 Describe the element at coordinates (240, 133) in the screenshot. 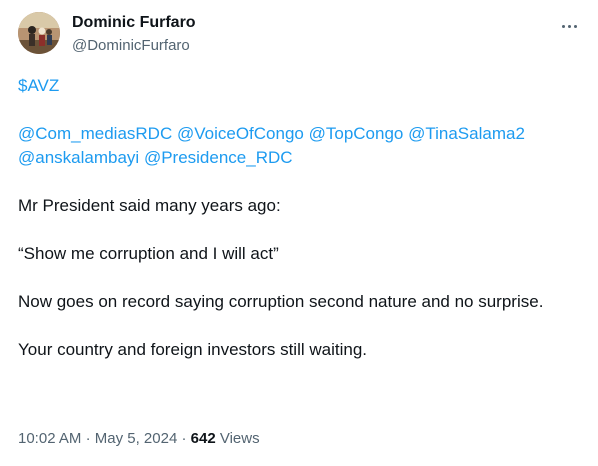

I see `mention-link: @VoiceOfCongo` at that location.